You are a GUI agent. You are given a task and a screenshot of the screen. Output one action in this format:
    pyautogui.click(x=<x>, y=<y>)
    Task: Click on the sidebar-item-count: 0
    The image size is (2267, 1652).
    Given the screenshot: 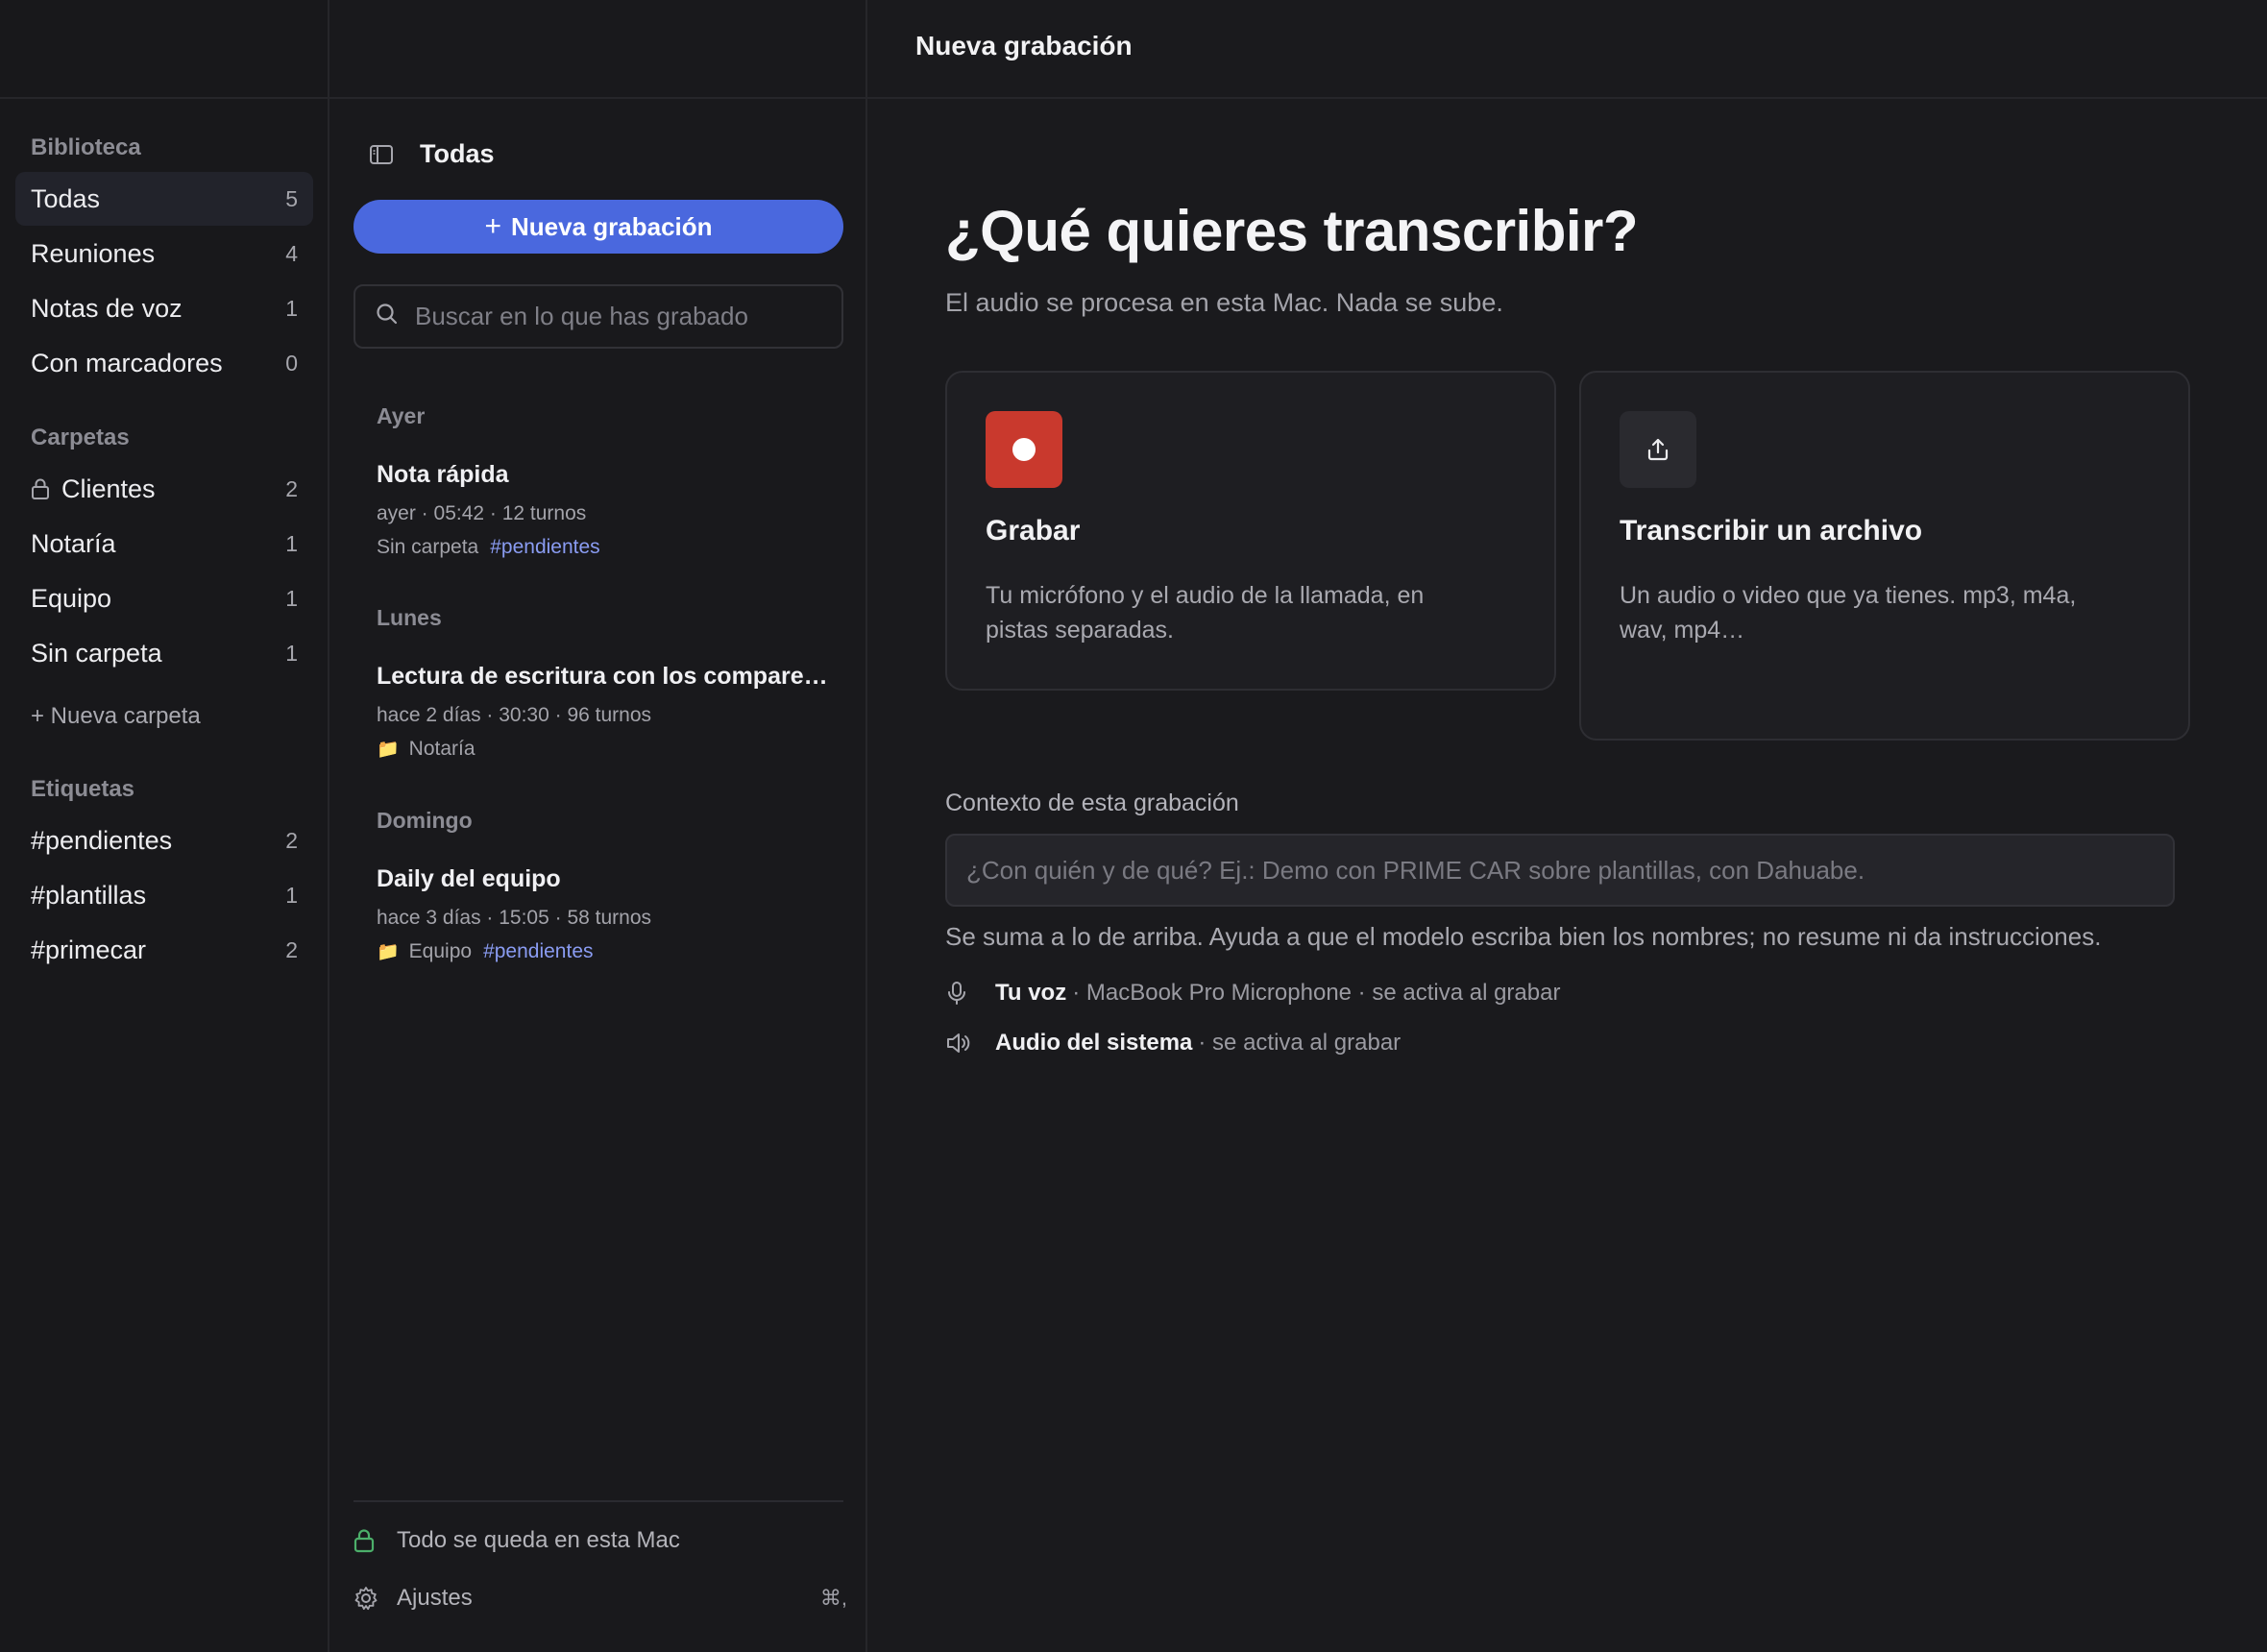 What is the action you would take?
    pyautogui.click(x=291, y=363)
    